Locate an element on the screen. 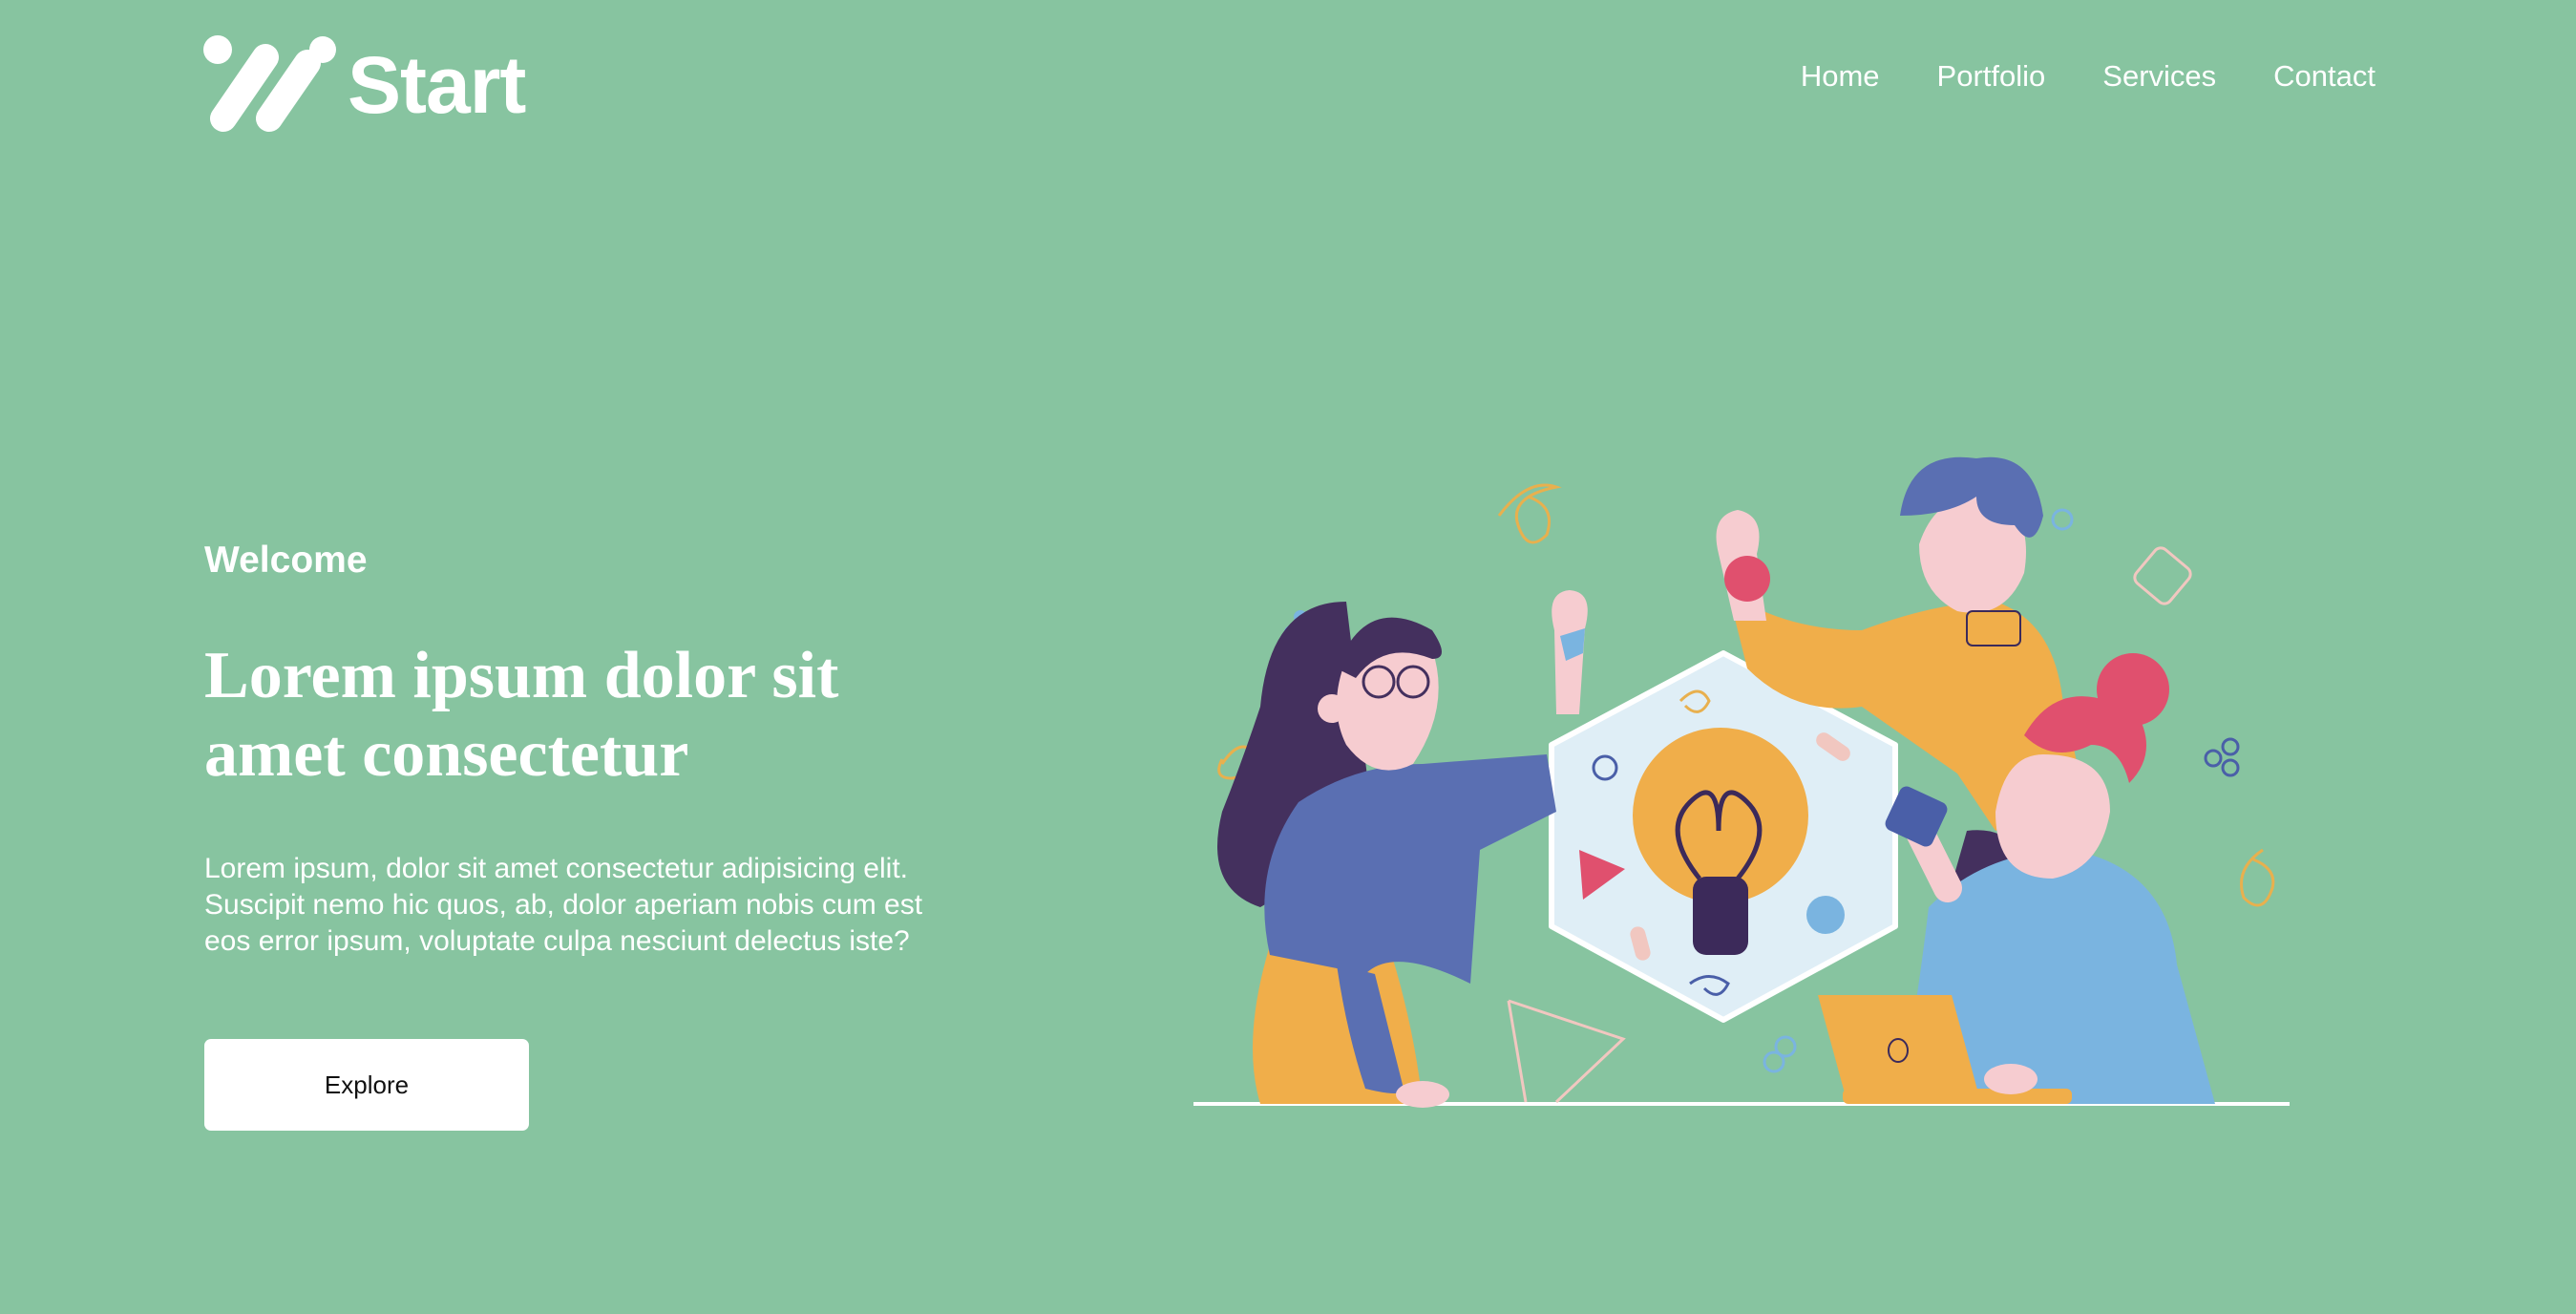 Image resolution: width=2576 pixels, height=1314 pixels. hero-headline-line2: amet consectetur is located at coordinates (446, 753).